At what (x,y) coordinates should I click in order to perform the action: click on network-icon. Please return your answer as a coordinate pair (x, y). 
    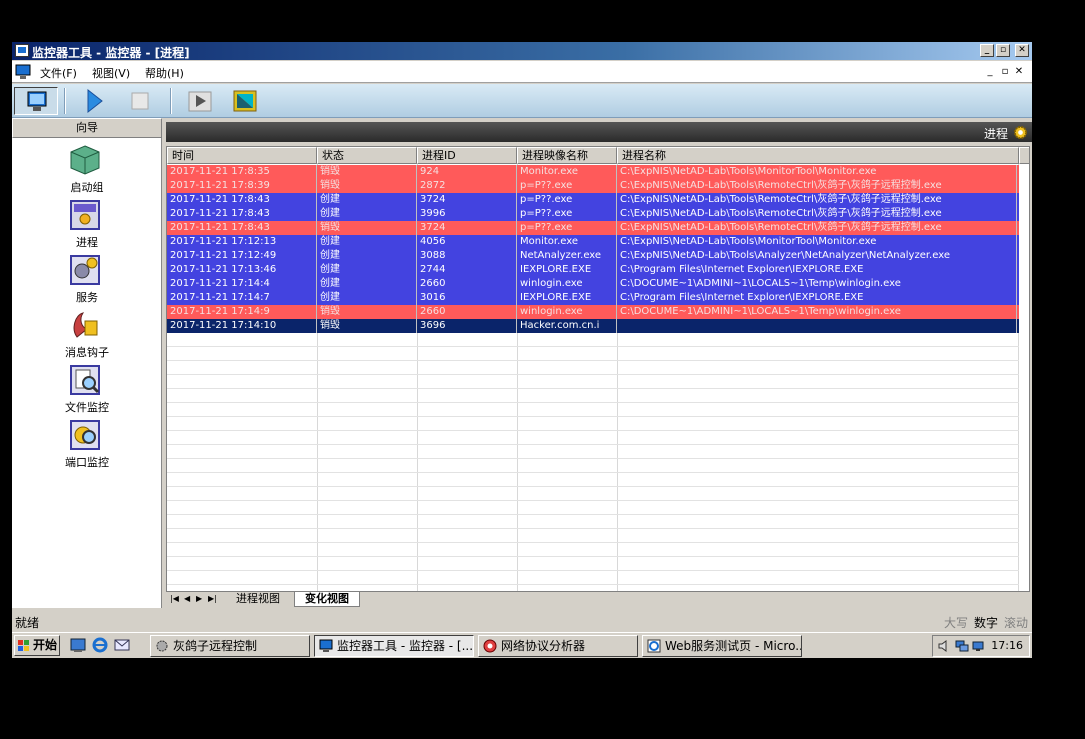
    Looking at the image, I should click on (962, 646).